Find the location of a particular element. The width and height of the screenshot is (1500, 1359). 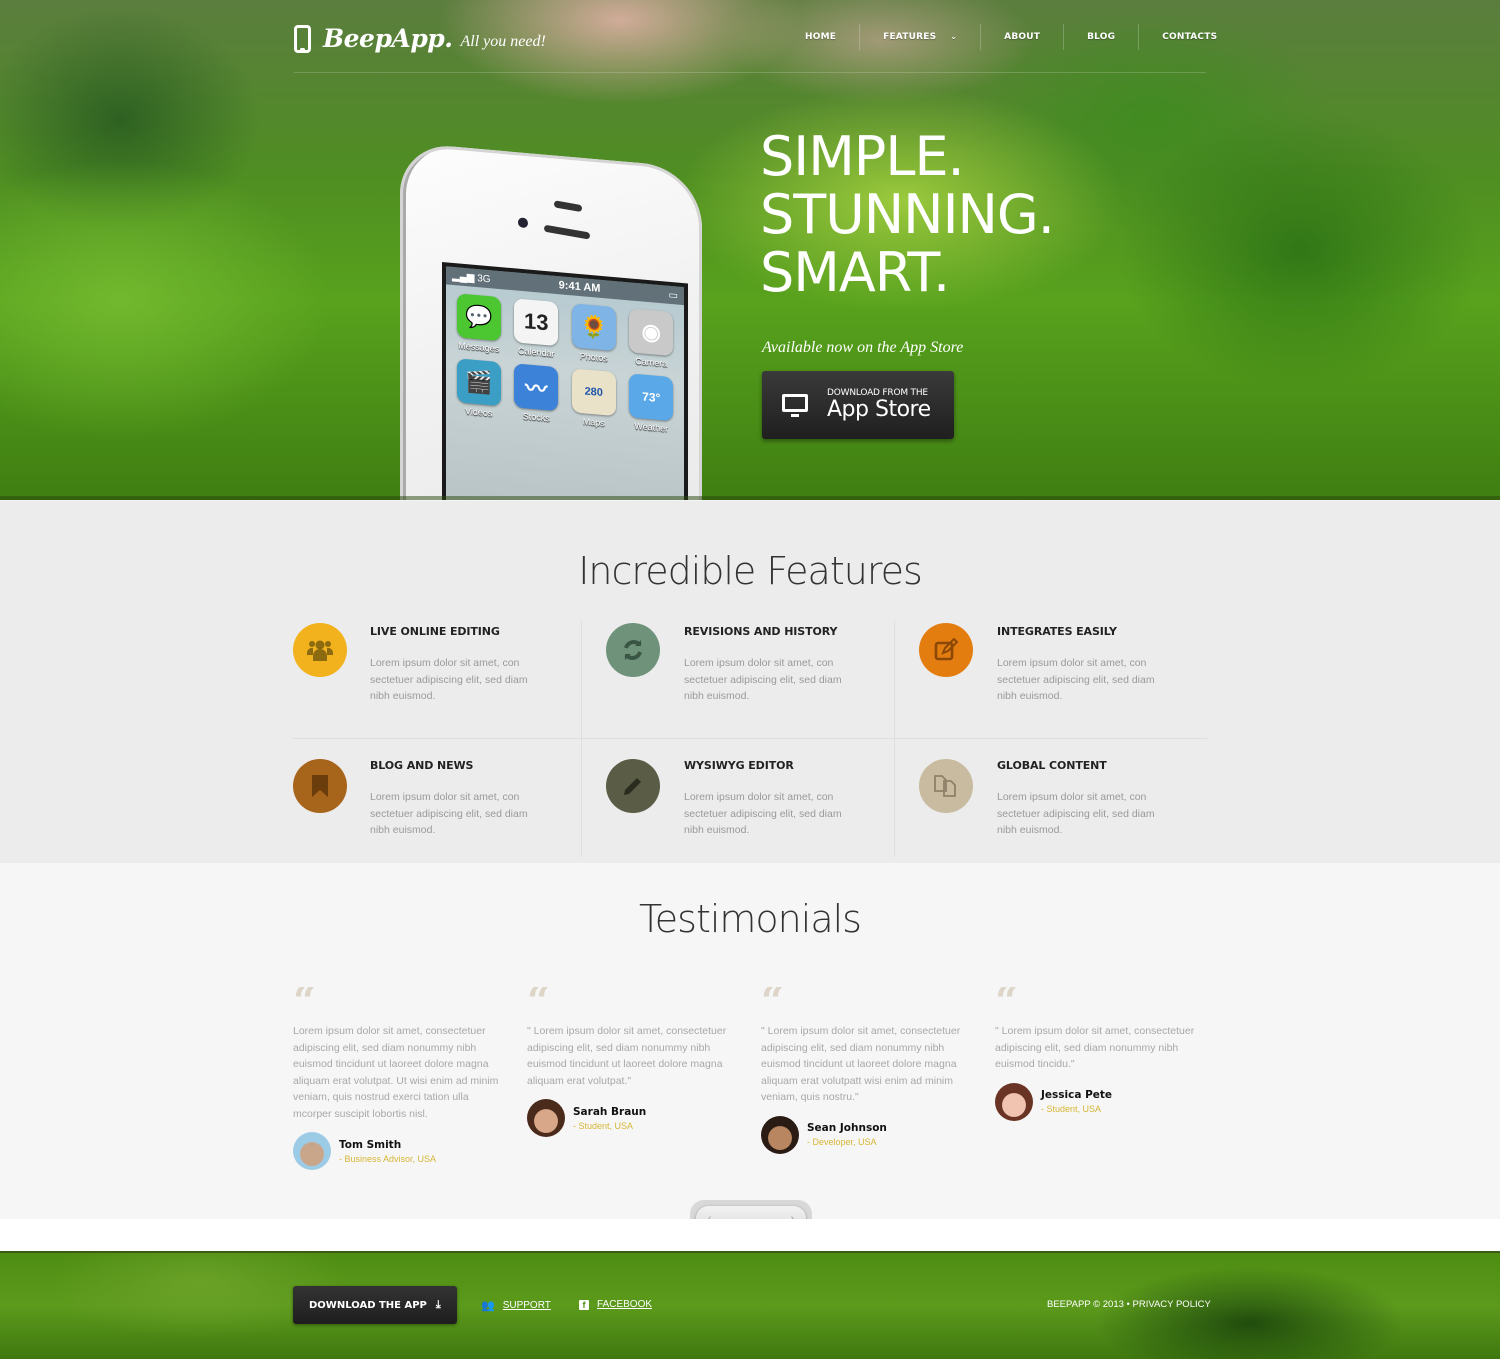

author-name: Sean Johnson is located at coordinates (847, 1128).